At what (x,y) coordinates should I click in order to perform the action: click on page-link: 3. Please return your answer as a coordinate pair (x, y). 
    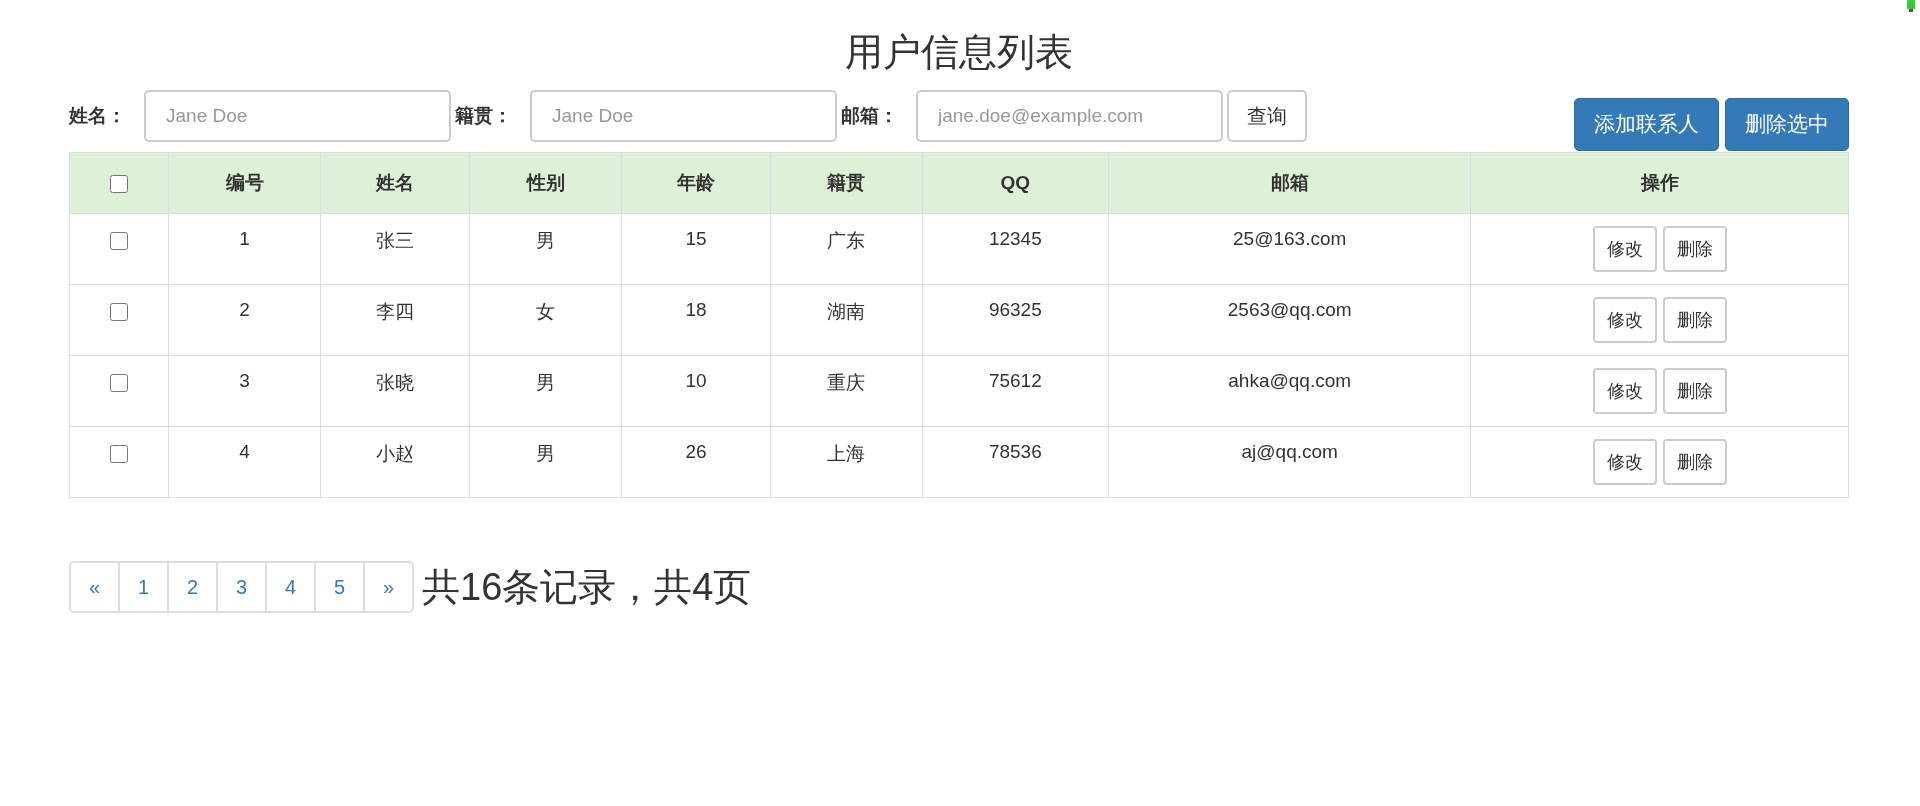
    Looking at the image, I should click on (241, 587).